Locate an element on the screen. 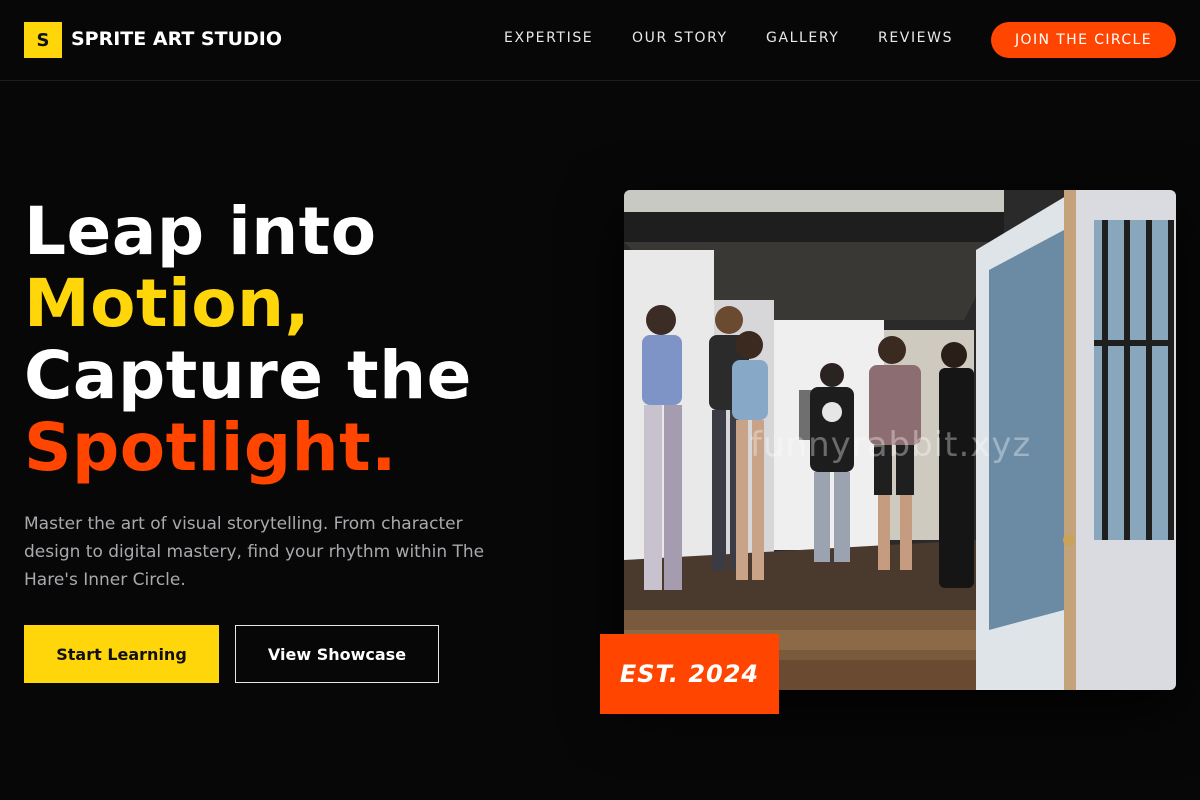  nav-link-reviews: REVIEWS is located at coordinates (915, 38).